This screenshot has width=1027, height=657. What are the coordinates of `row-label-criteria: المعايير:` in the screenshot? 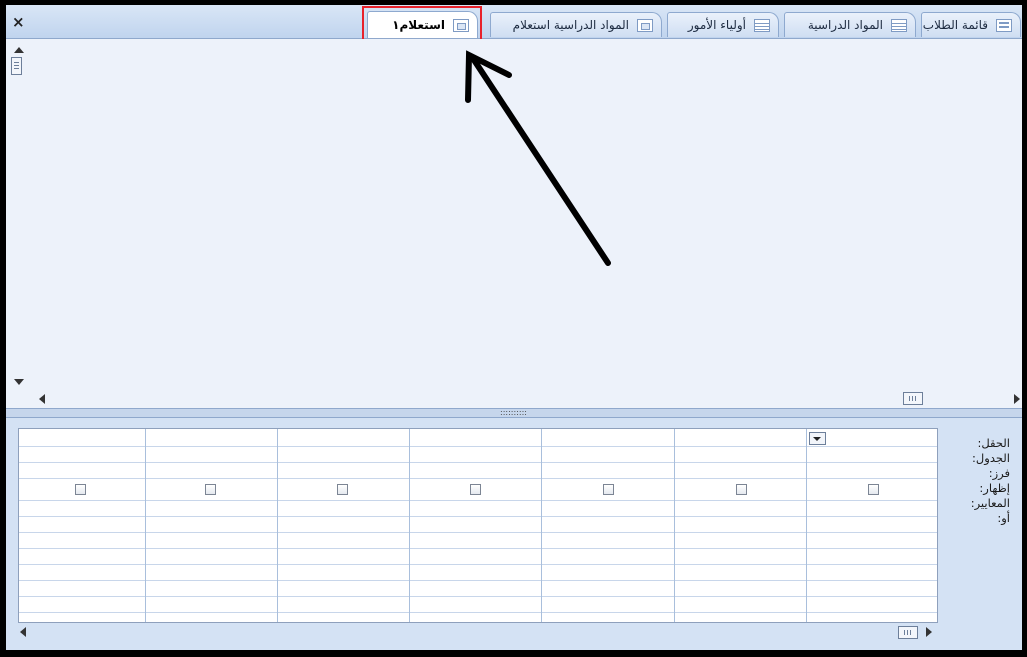 It's located at (990, 503).